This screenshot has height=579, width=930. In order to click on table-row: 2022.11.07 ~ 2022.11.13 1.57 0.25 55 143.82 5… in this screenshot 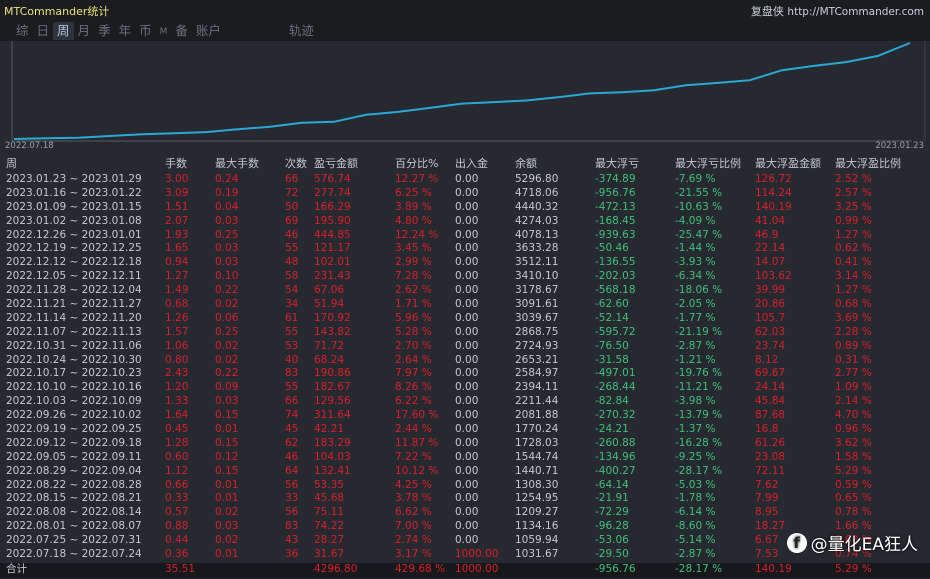, I will do `click(465, 333)`.